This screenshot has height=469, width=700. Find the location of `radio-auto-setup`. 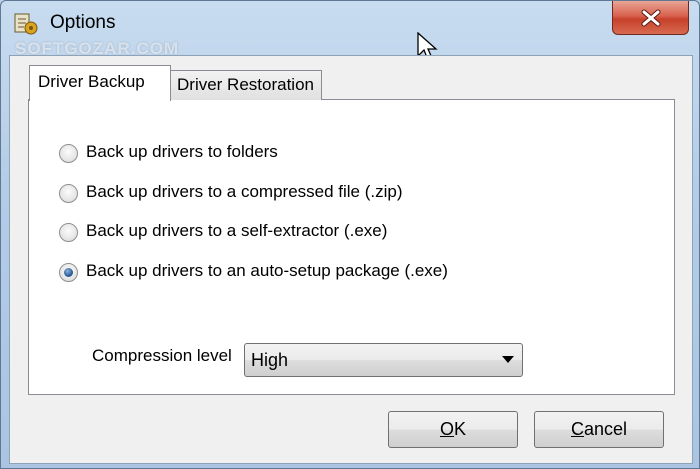

radio-auto-setup is located at coordinates (68, 272).